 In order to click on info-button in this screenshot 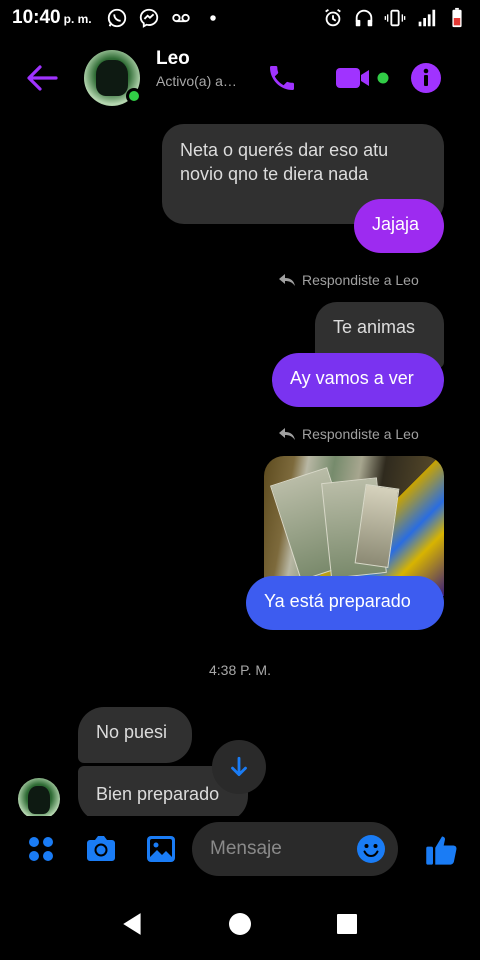, I will do `click(426, 78)`.